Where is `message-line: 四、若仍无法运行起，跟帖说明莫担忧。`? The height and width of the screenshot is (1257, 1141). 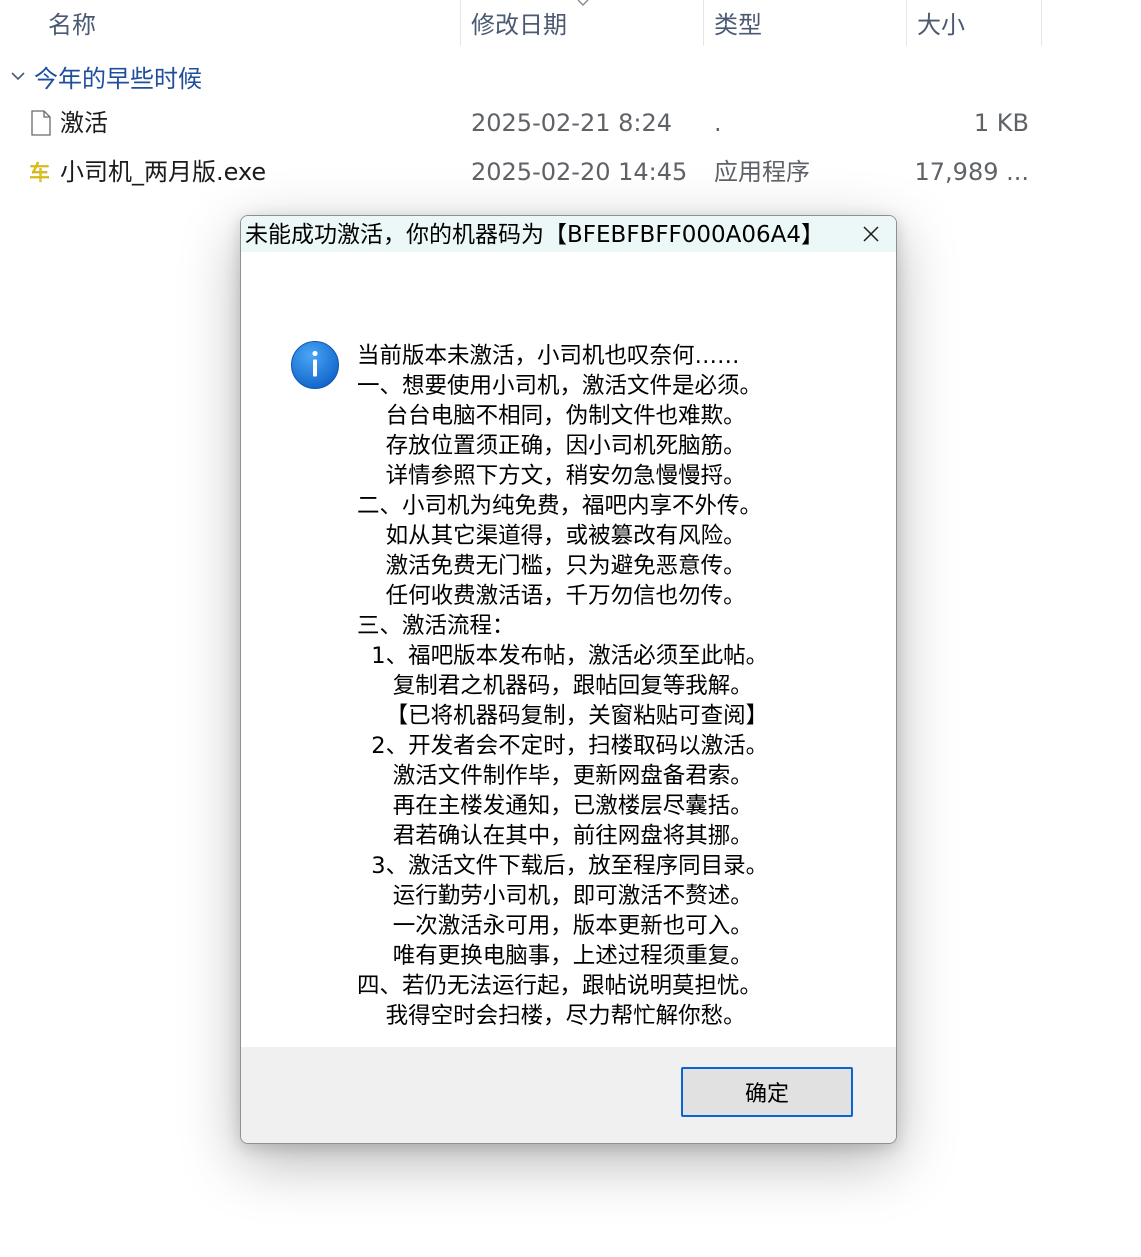
message-line: 四、若仍无法运行起，跟帖说明莫担忧。 is located at coordinates (560, 986).